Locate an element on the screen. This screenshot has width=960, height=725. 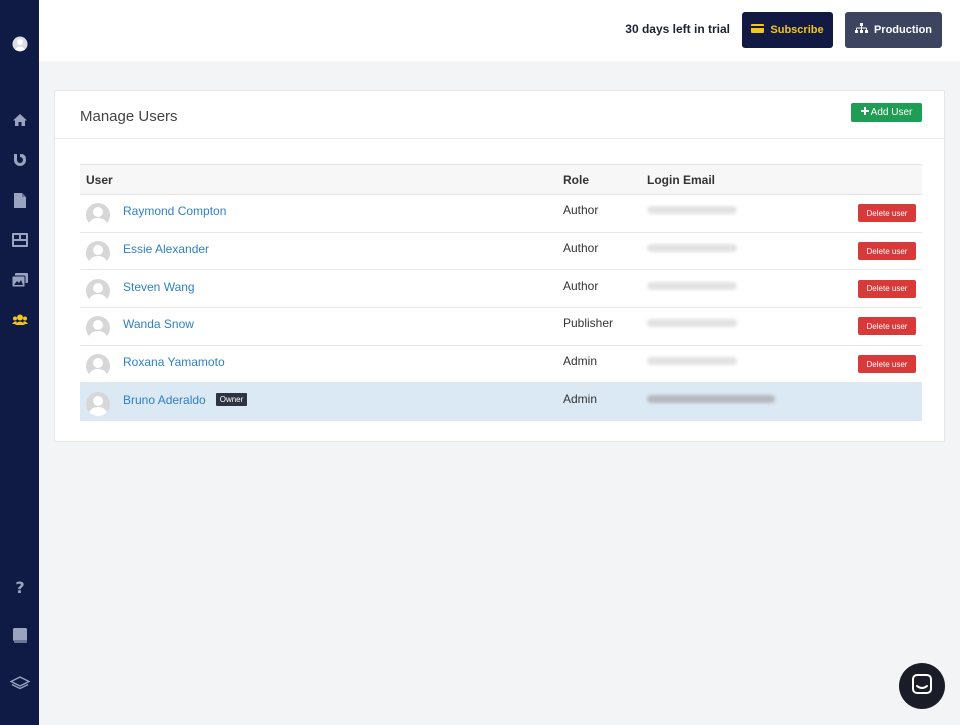
user-role: Publisher is located at coordinates (588, 323).